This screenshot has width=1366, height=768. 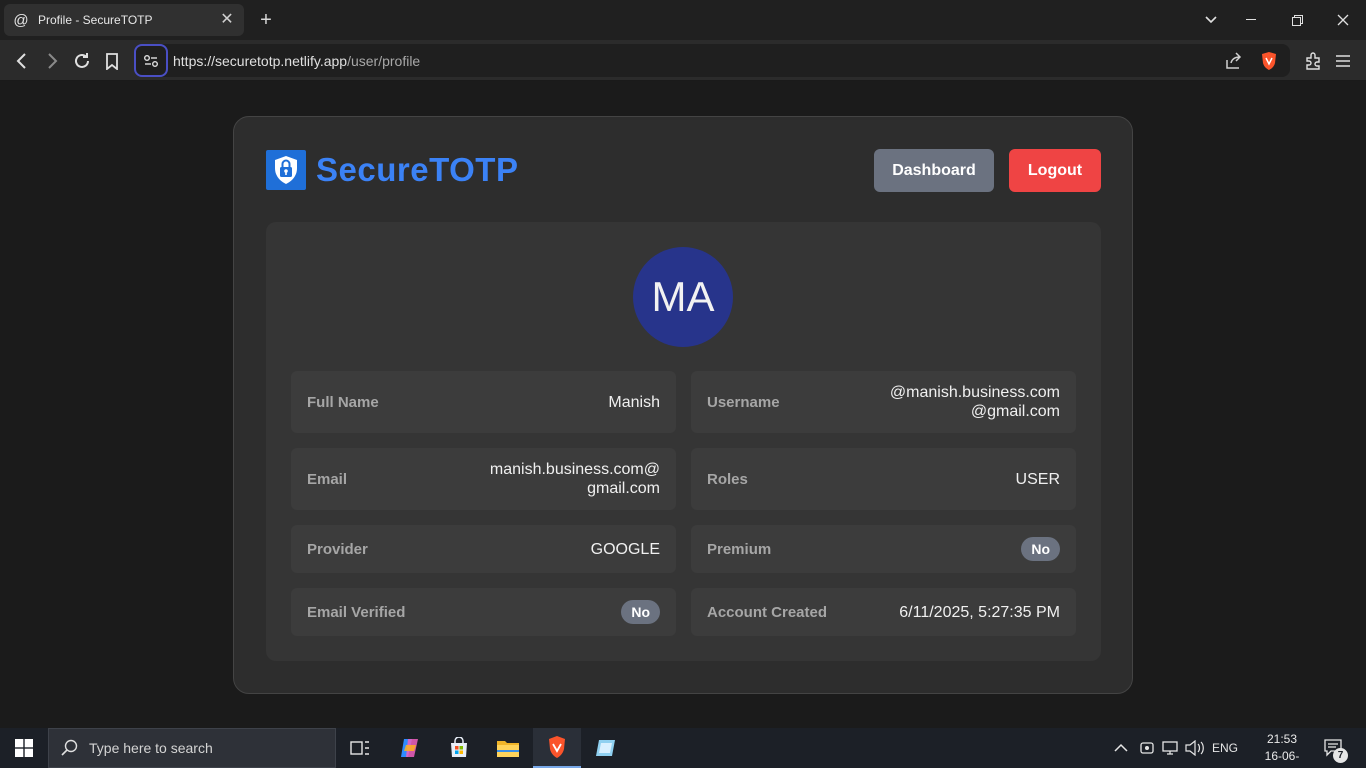 What do you see at coordinates (979, 612) in the screenshot?
I see `field-value: 6/11/2025, 5:27:35 PM` at bounding box center [979, 612].